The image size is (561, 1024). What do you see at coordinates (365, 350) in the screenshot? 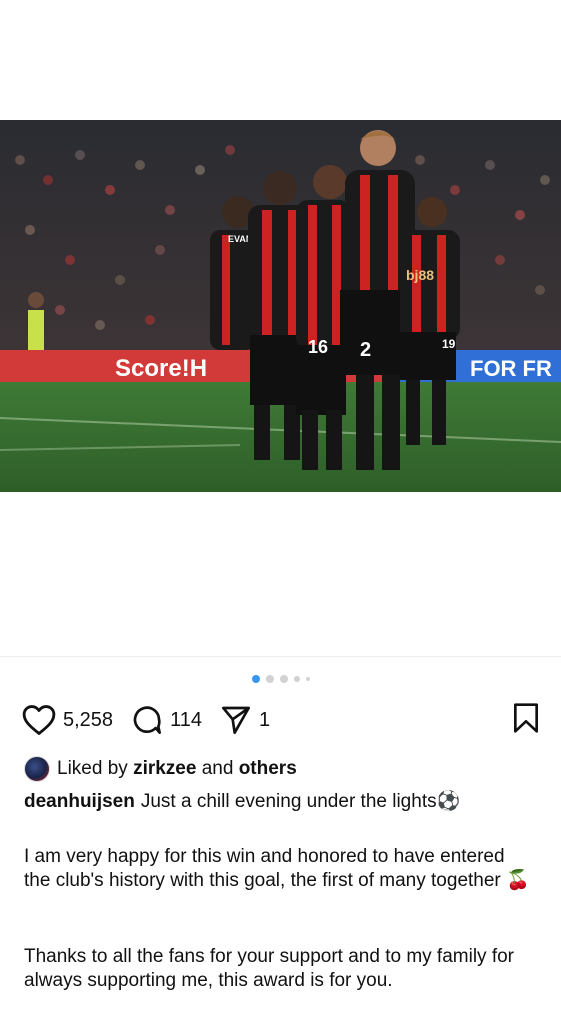
I see `shirt-number-2: 2` at bounding box center [365, 350].